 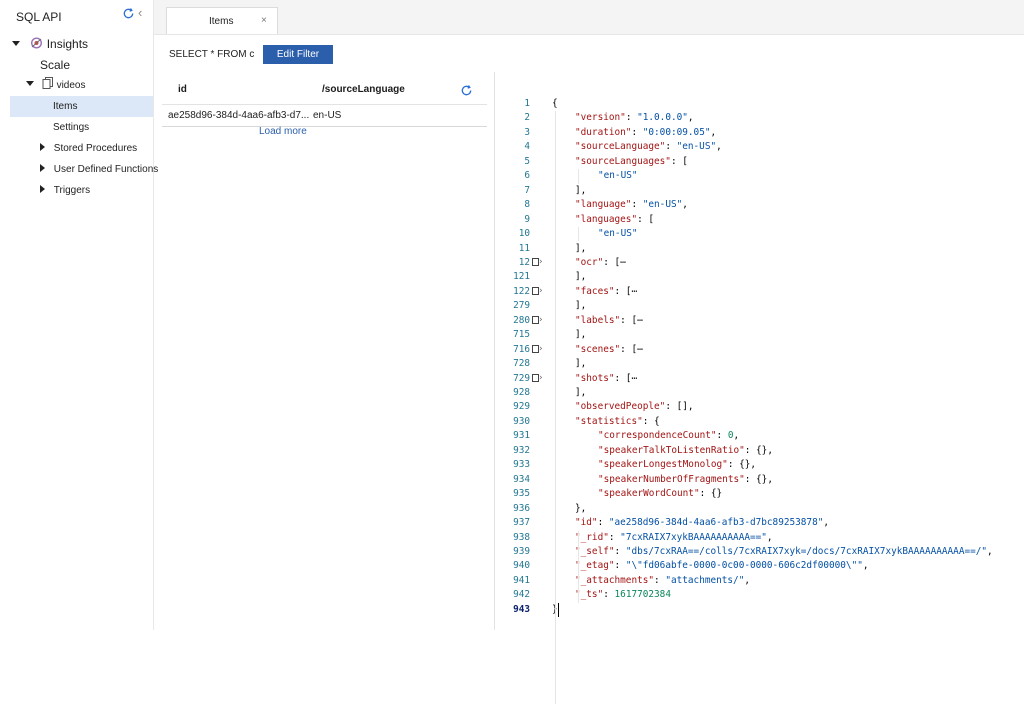 What do you see at coordinates (713, 132) in the screenshot?
I see `json-punctuation: ,` at bounding box center [713, 132].